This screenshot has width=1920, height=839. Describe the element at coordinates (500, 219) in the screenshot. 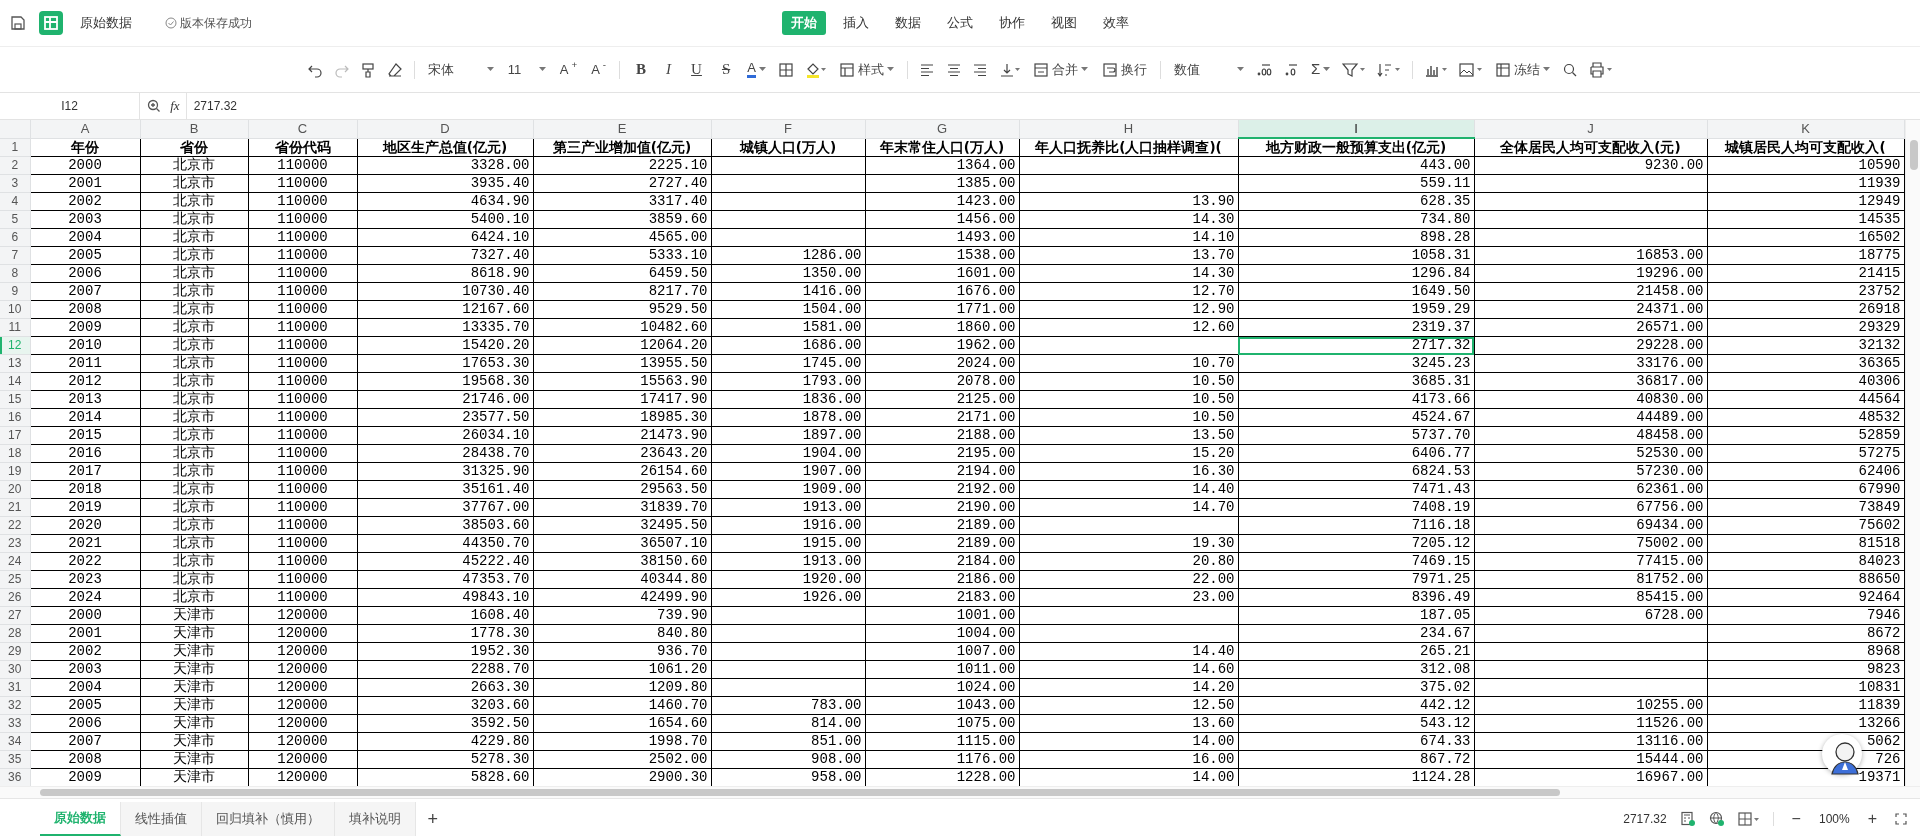

I see `table-cell: 5400.10` at that location.